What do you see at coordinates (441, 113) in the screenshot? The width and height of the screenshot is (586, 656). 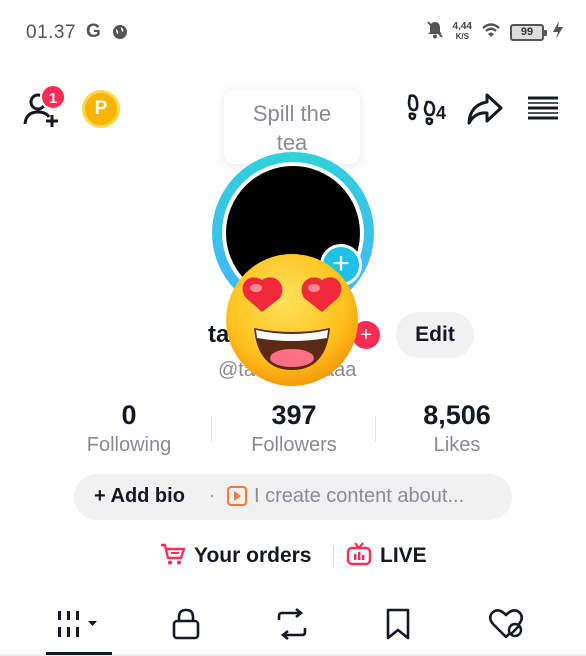 I see `profile-views-count: 4` at bounding box center [441, 113].